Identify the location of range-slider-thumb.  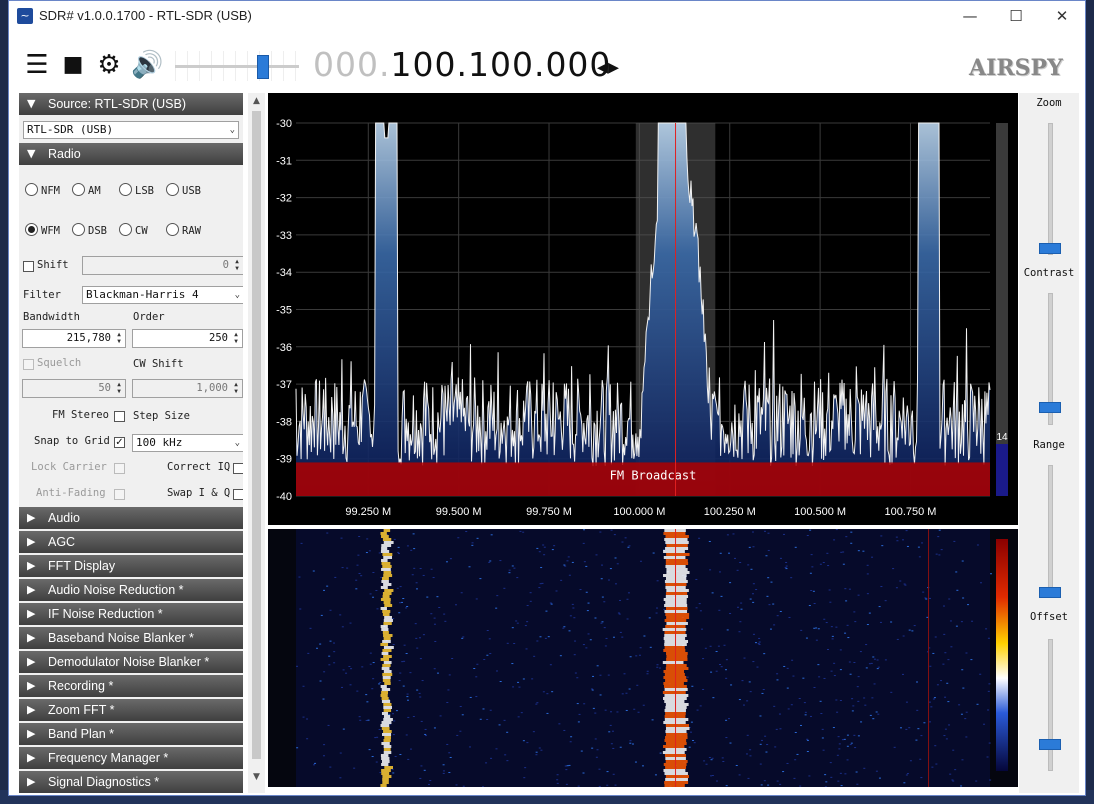
(1050, 592).